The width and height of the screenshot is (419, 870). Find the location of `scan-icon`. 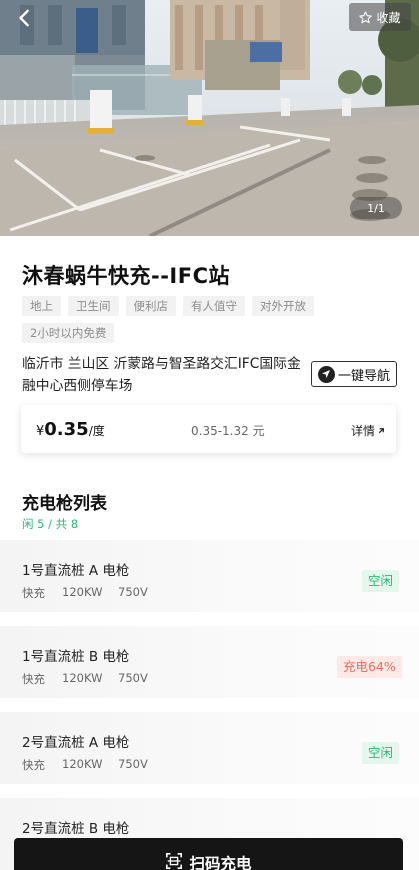

scan-icon is located at coordinates (174, 861).